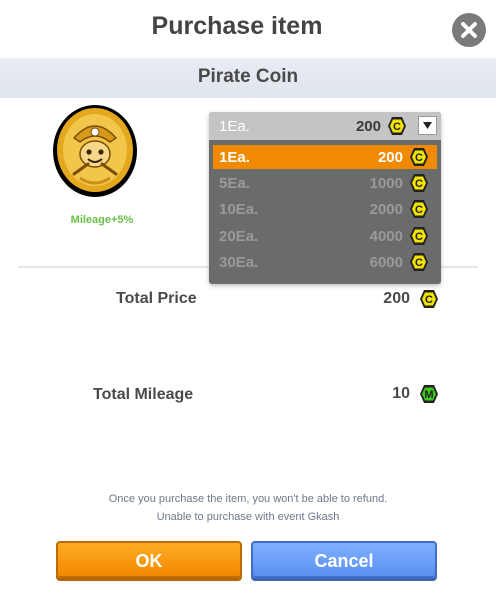 The image size is (496, 595). Describe the element at coordinates (234, 157) in the screenshot. I see `option-quantity: 1Ea.` at that location.